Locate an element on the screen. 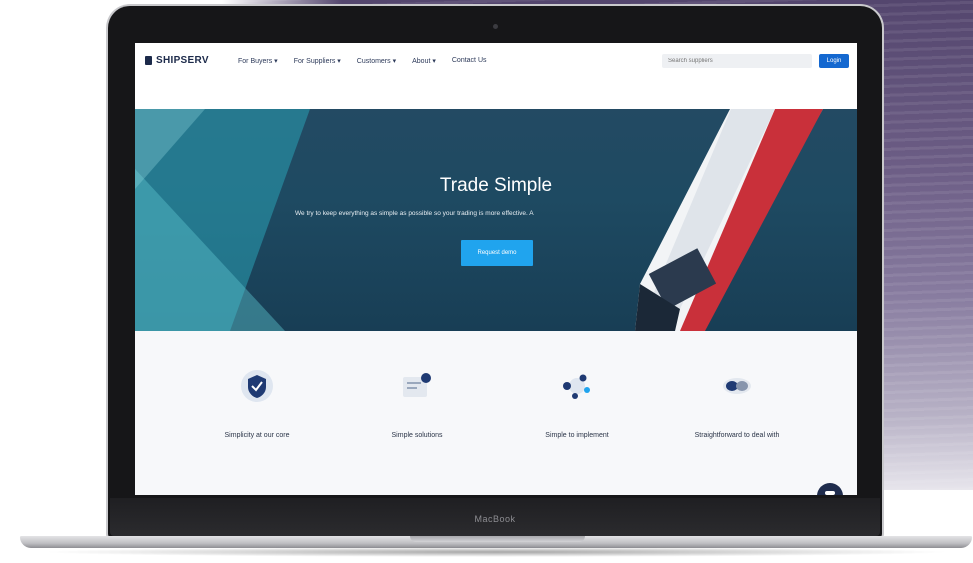 The height and width of the screenshot is (563, 973). network-icon is located at coordinates (576, 386).